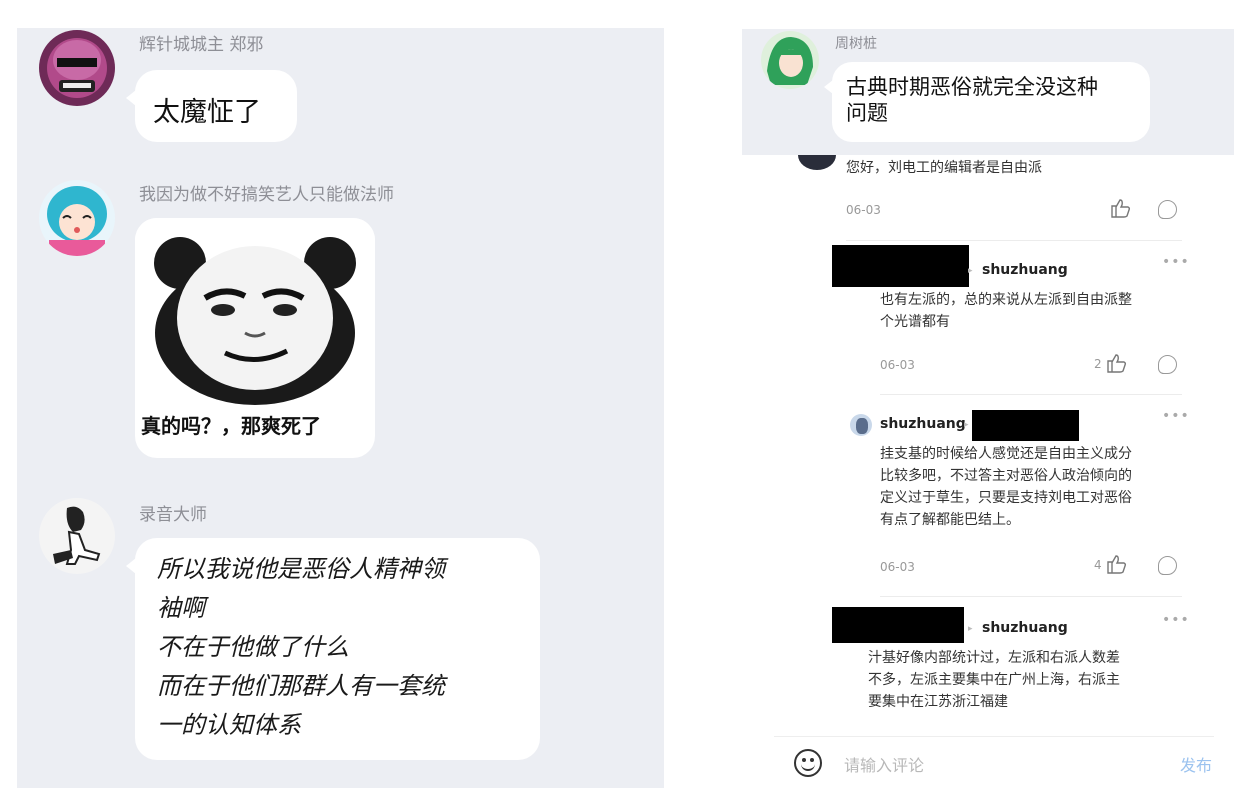 The image size is (1236, 804). What do you see at coordinates (856, 44) in the screenshot?
I see `sender-name: 周树桩` at bounding box center [856, 44].